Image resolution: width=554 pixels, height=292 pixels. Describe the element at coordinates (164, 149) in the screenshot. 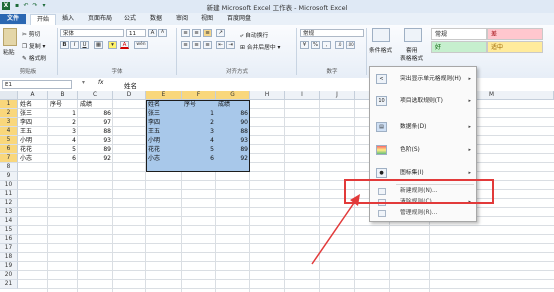

I see `table-cell: 花花` at that location.